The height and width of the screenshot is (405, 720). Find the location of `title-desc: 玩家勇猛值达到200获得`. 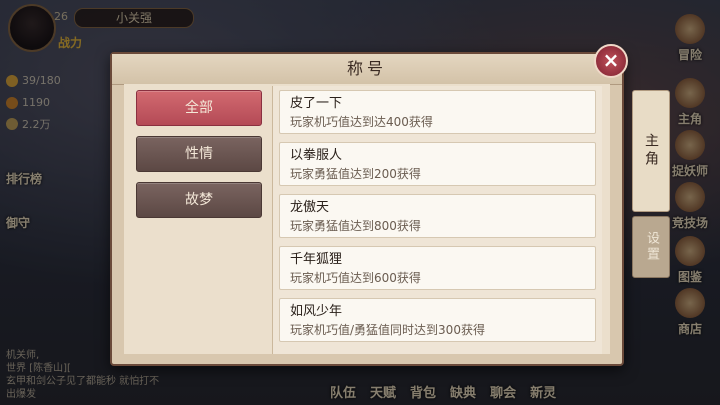

title-desc: 玩家勇猛值达到200获得 is located at coordinates (355, 174).